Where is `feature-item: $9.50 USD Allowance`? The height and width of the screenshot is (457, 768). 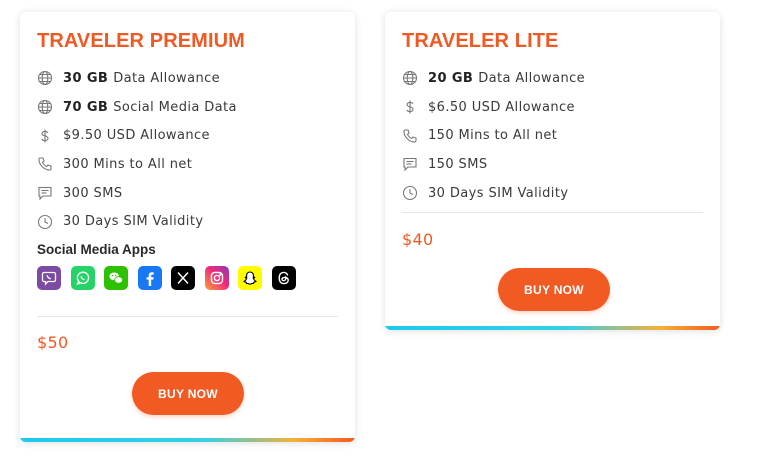
feature-item: $9.50 USD Allowance is located at coordinates (136, 135).